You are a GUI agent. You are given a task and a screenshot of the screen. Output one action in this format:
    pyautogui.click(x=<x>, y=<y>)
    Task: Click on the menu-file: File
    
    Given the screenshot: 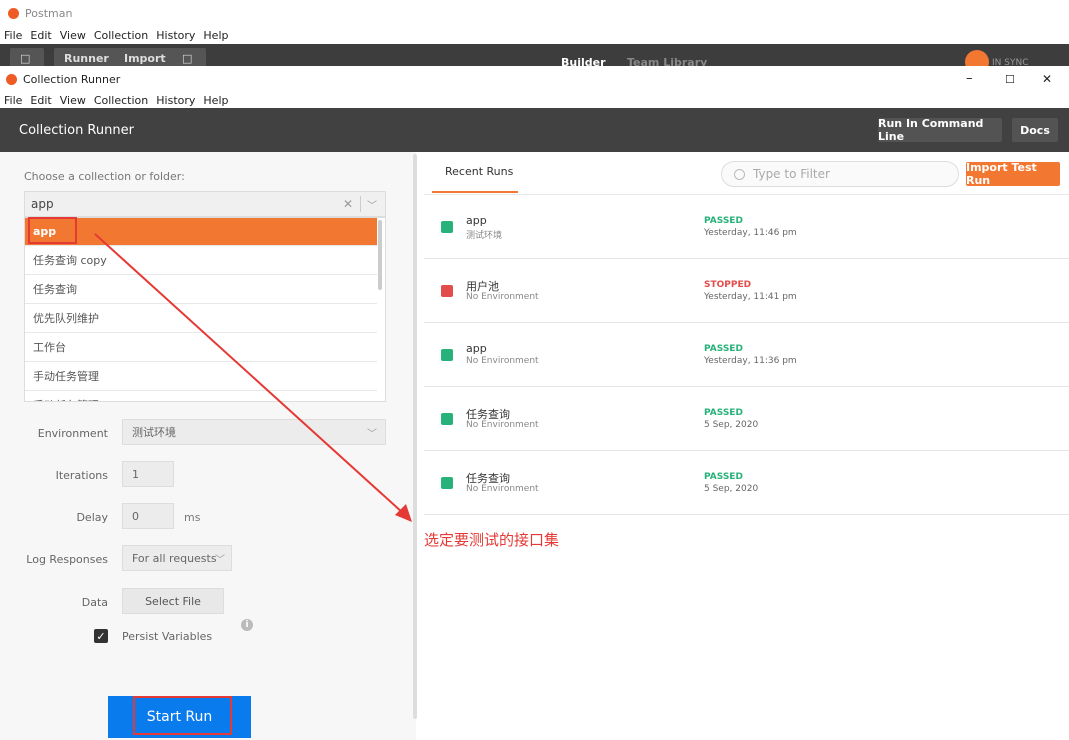 What is the action you would take?
    pyautogui.click(x=13, y=100)
    